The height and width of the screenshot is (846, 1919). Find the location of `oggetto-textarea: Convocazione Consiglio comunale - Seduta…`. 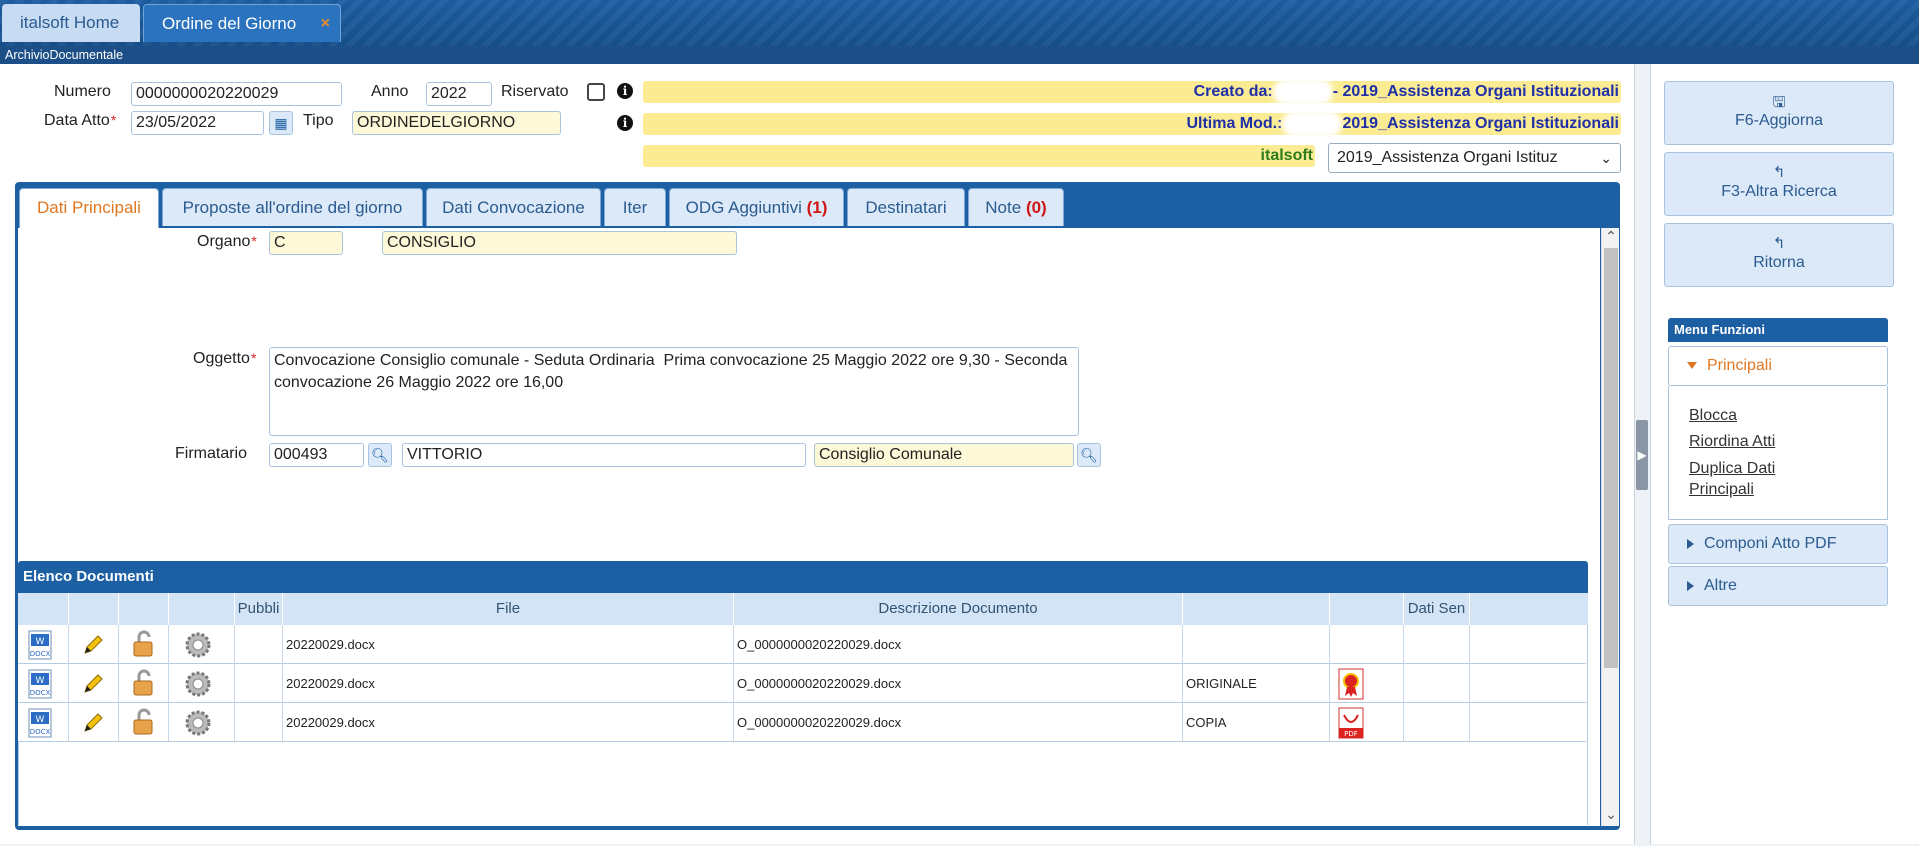

oggetto-textarea: Convocazione Consiglio comunale - Seduta… is located at coordinates (674, 391).